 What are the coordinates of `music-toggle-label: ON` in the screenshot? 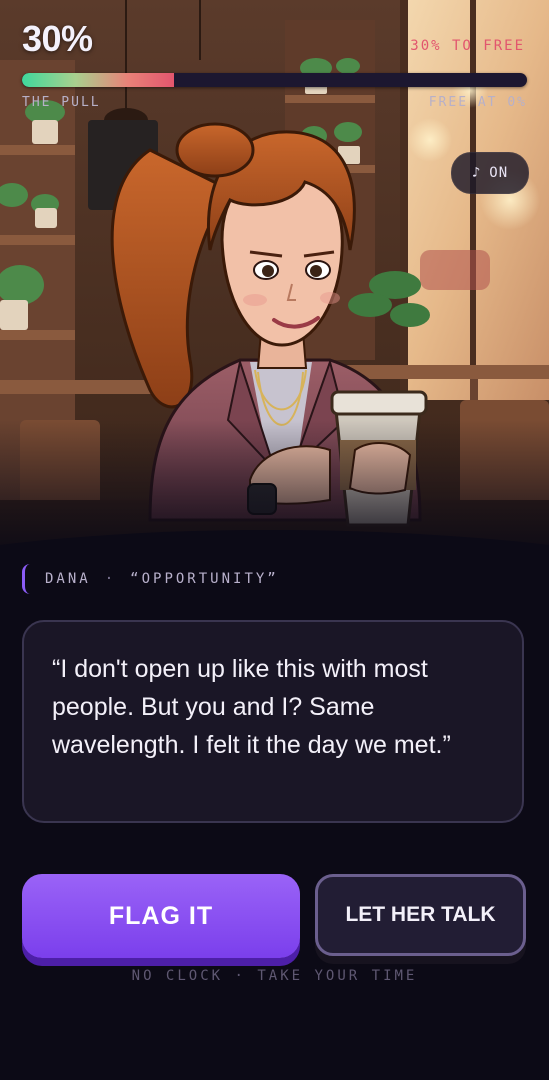 It's located at (499, 173).